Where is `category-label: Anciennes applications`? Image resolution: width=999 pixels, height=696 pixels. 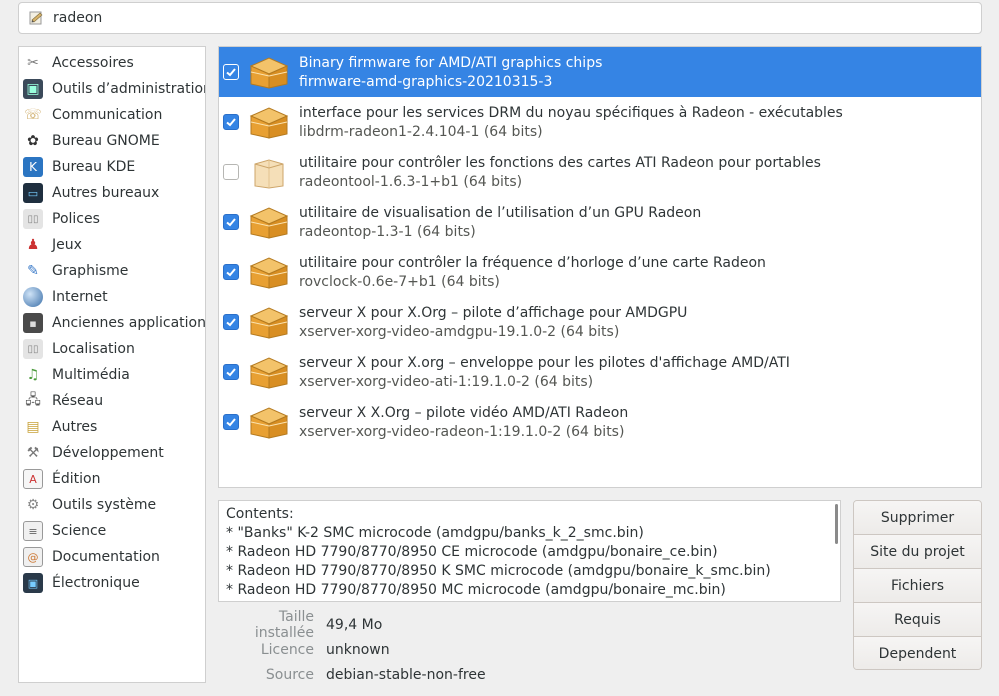
category-label: Anciennes applications is located at coordinates (129, 323).